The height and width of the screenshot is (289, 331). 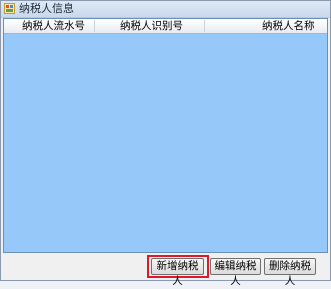 What do you see at coordinates (165, 9) in the screenshot?
I see `title-bar: 纳税人信息` at bounding box center [165, 9].